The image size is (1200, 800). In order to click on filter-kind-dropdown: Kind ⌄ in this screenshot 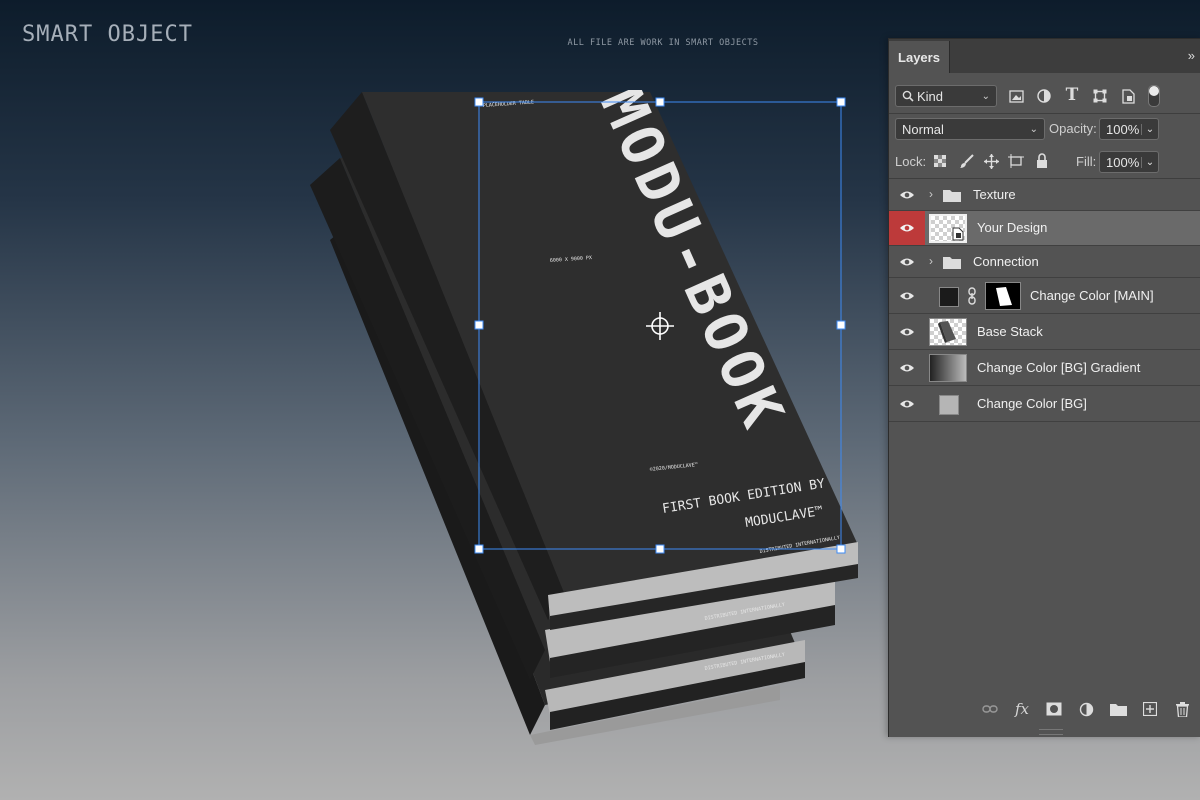, I will do `click(946, 96)`.